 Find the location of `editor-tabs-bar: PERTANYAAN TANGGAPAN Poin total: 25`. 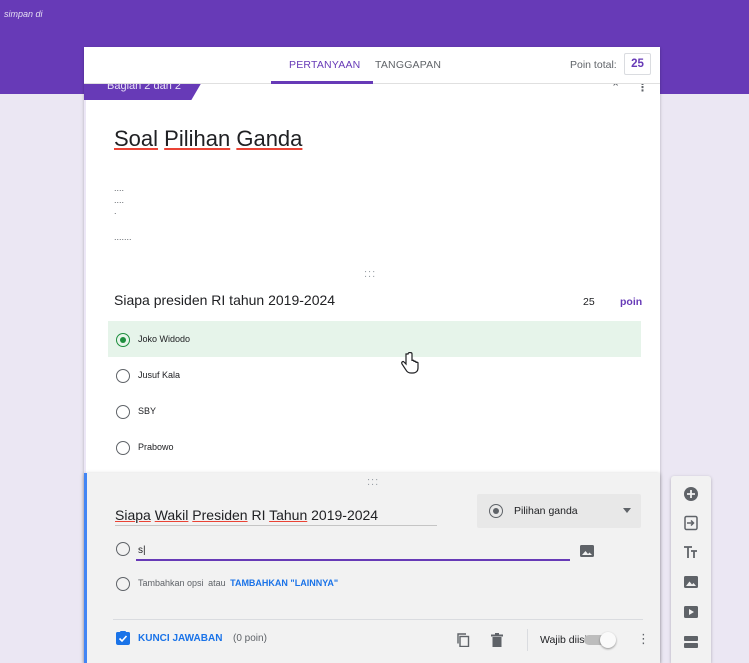

editor-tabs-bar: PERTANYAAN TANGGAPAN Poin total: 25 is located at coordinates (372, 65).